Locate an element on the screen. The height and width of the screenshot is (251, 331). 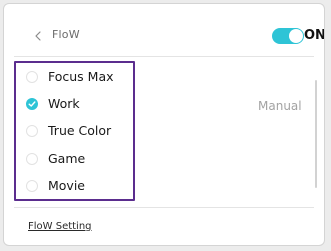
mode-item-focus-max: Focus Max is located at coordinates (74, 78).